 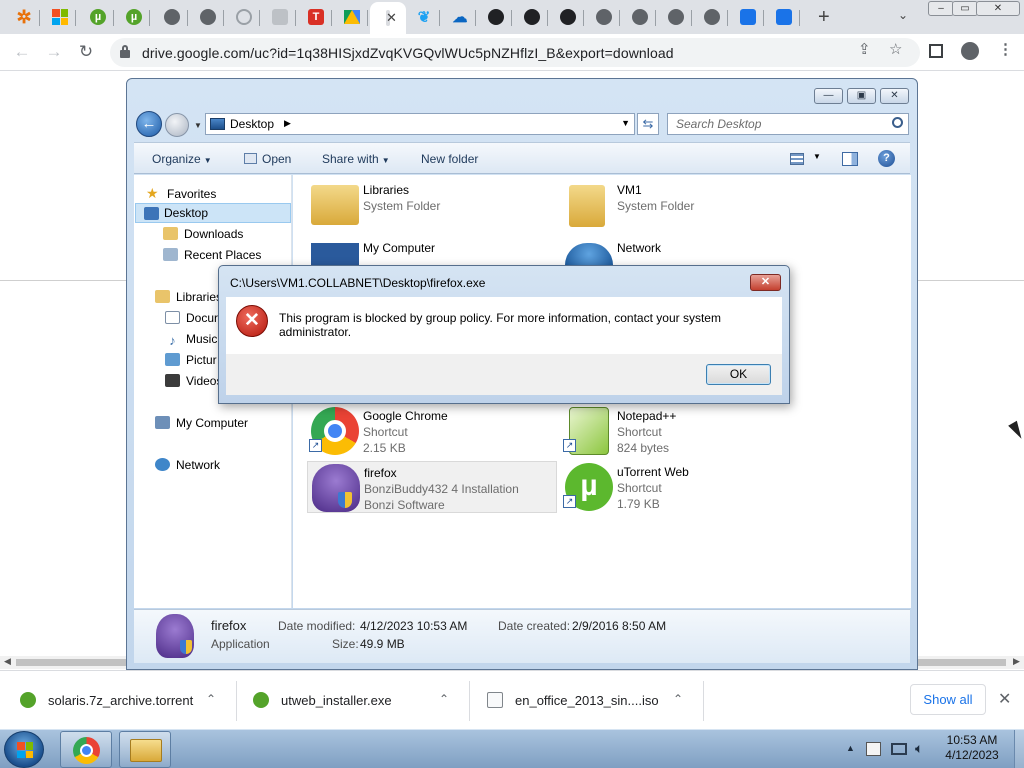 What do you see at coordinates (86, 749) in the screenshot?
I see `taskbar-chrome` at bounding box center [86, 749].